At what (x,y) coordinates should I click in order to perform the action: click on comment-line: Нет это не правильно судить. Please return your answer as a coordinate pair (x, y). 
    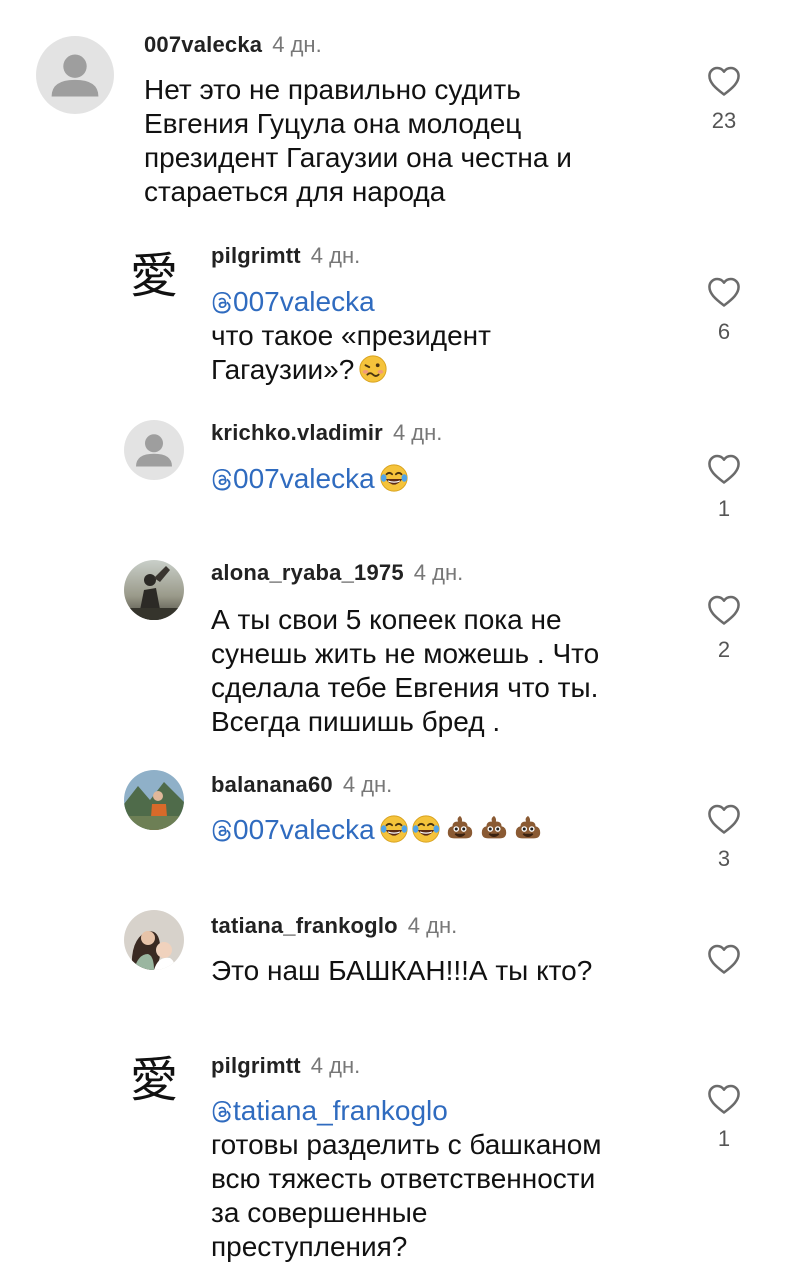
    Looking at the image, I should click on (332, 89).